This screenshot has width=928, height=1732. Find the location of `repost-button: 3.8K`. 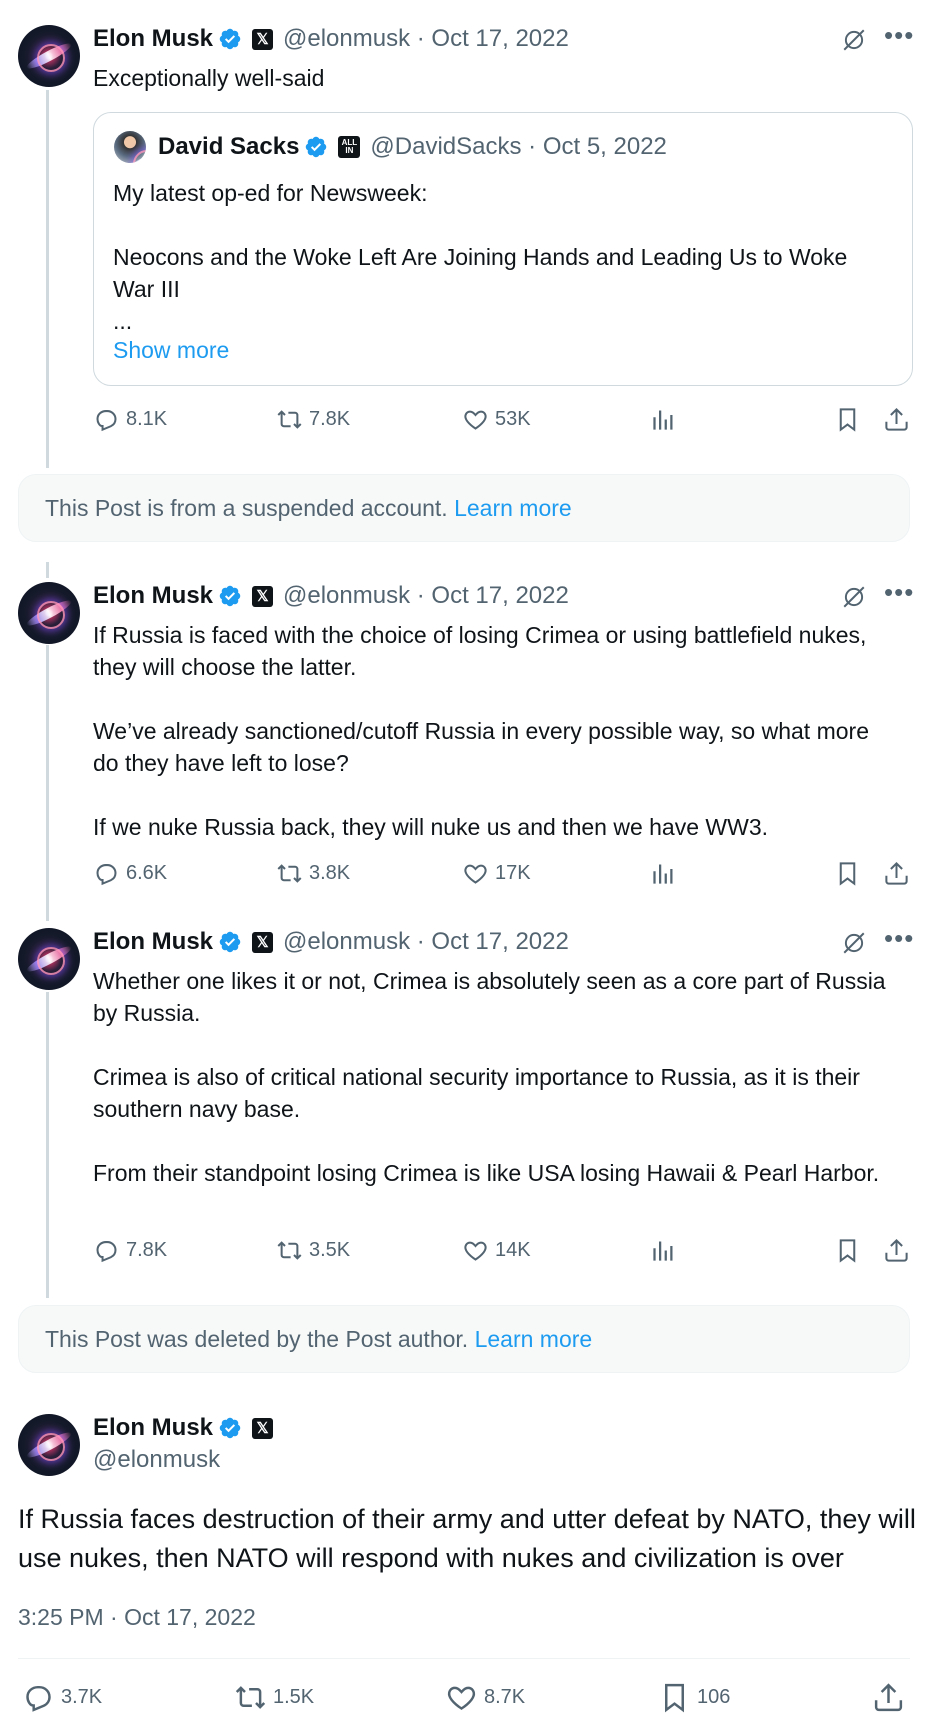

repost-button: 3.8K is located at coordinates (313, 873).